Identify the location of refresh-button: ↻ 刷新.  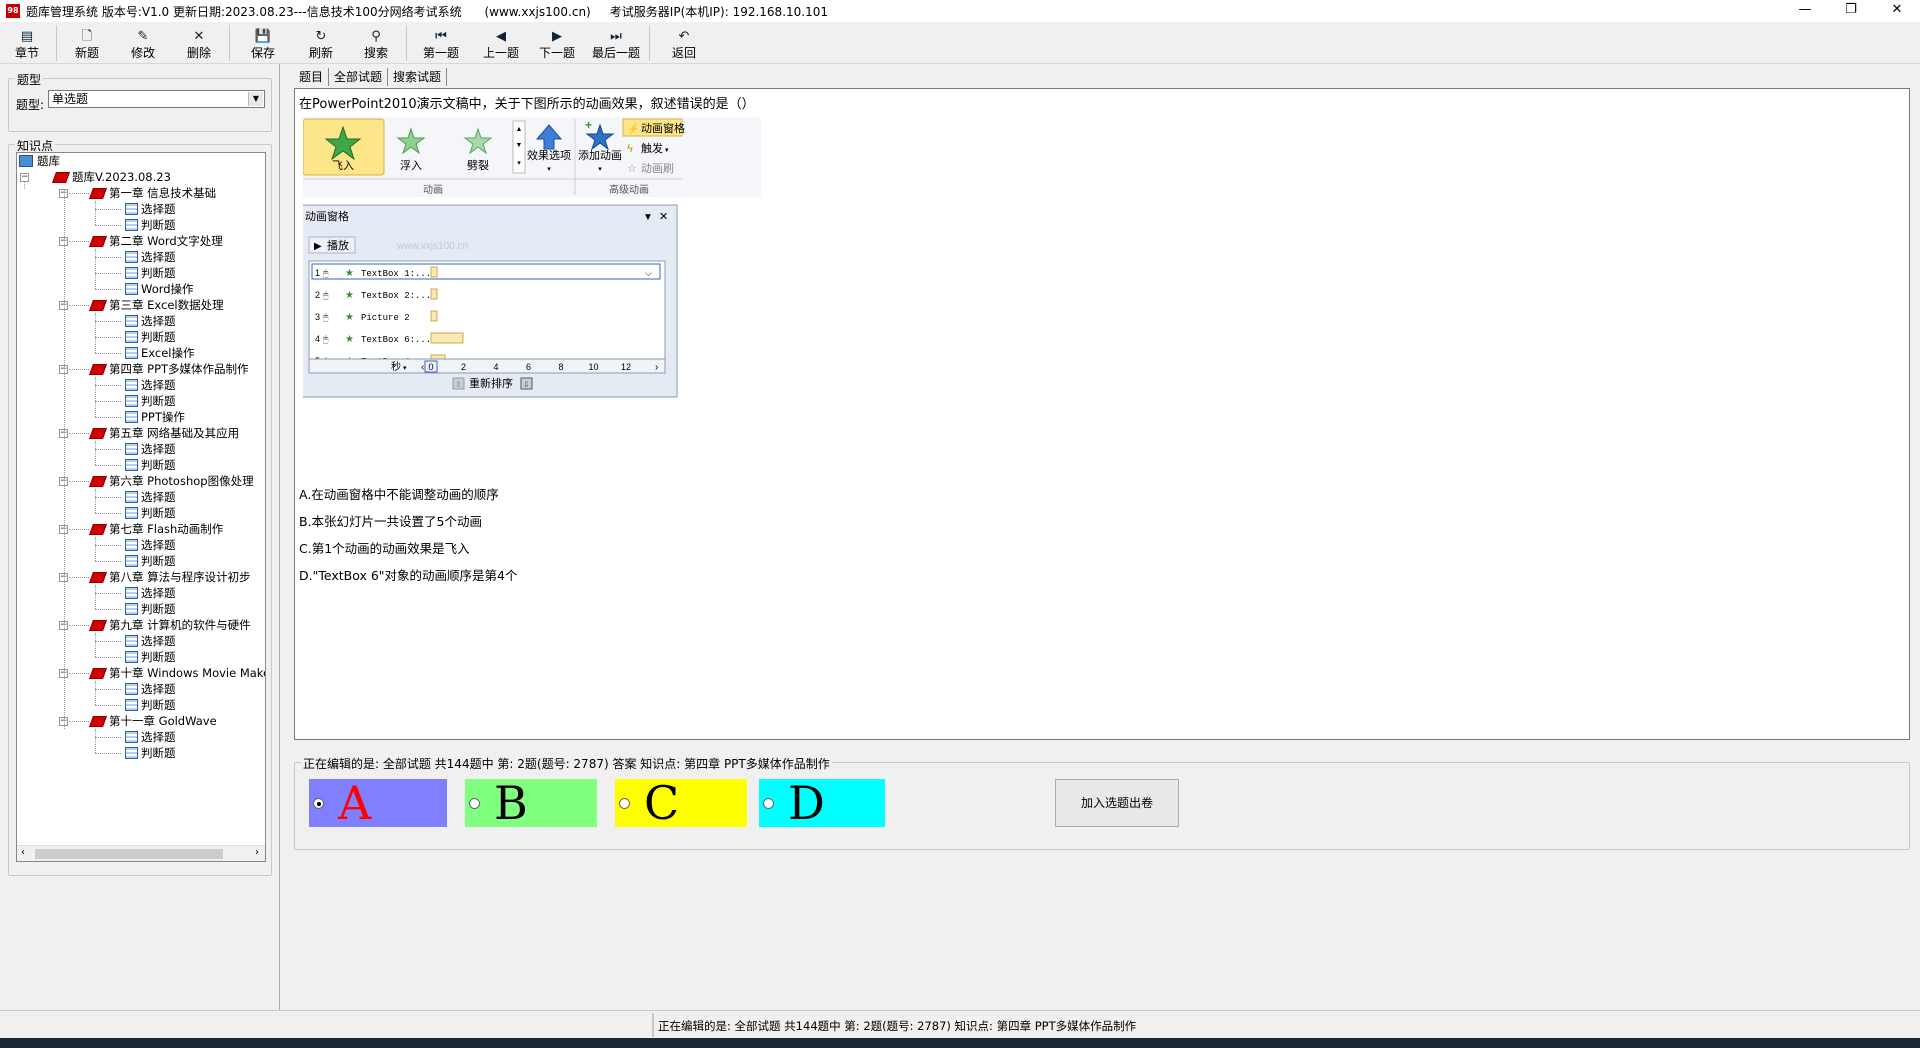
(321, 43).